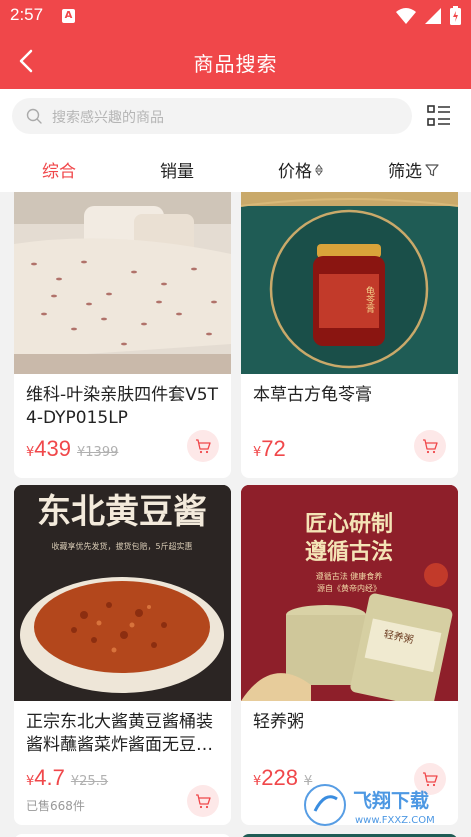 Image resolution: width=471 pixels, height=837 pixels. Describe the element at coordinates (235, 168) in the screenshot. I see `sort-tabs: 综合 销量 价格 筛选` at that location.